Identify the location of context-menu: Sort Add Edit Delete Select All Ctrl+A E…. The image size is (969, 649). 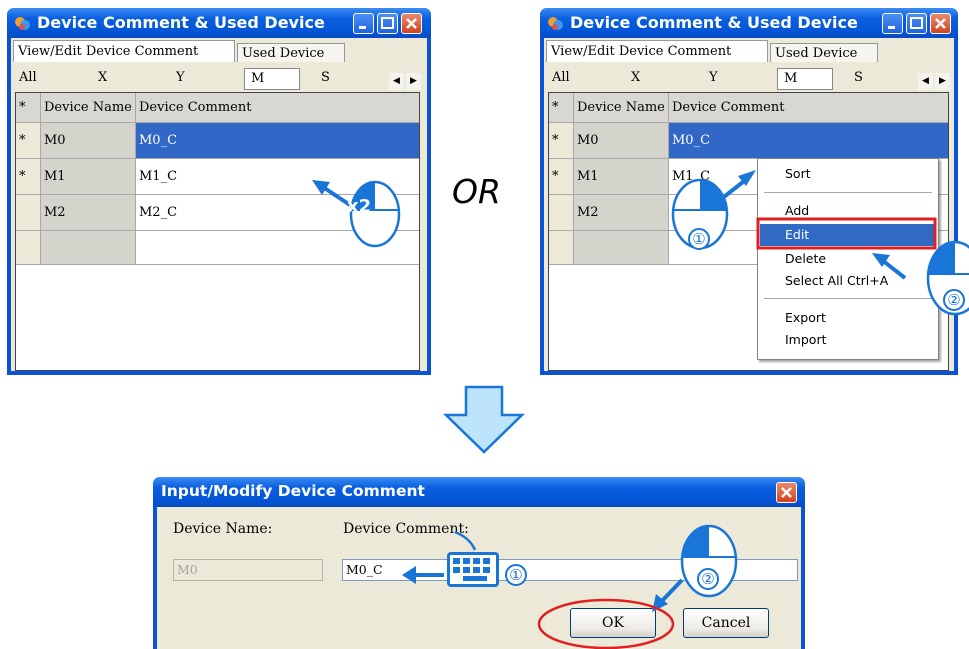
(848, 259).